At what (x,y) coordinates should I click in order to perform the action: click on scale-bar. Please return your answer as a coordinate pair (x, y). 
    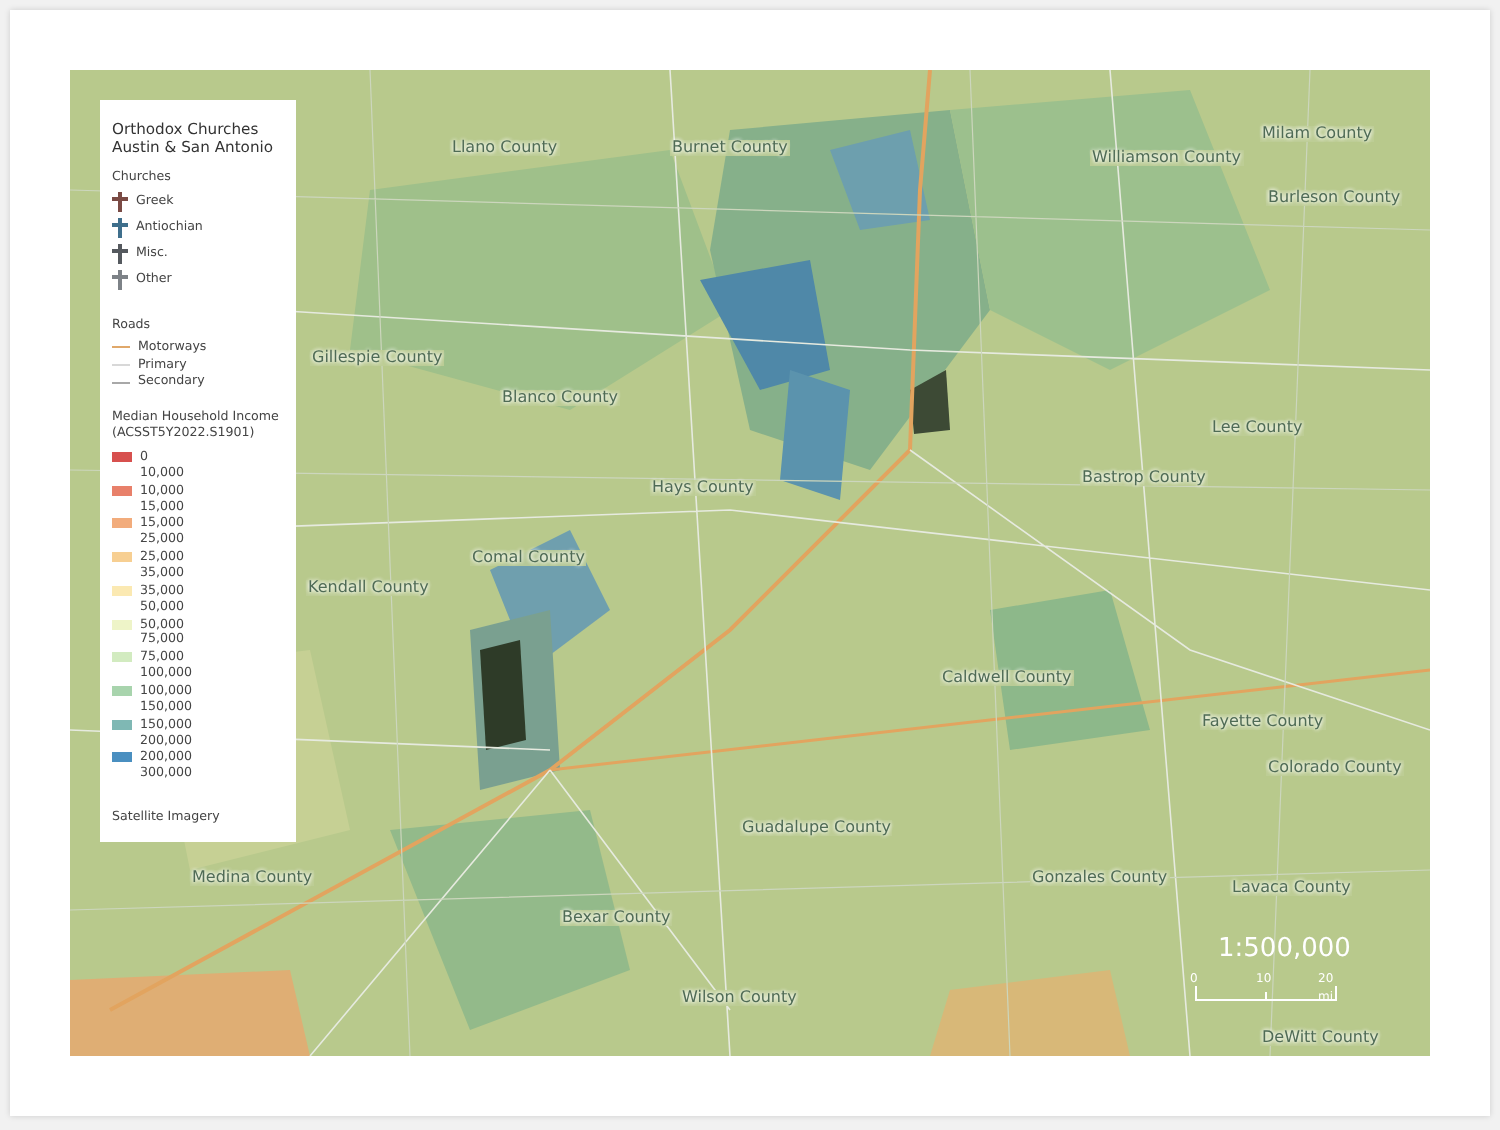
    Looking at the image, I should click on (1266, 993).